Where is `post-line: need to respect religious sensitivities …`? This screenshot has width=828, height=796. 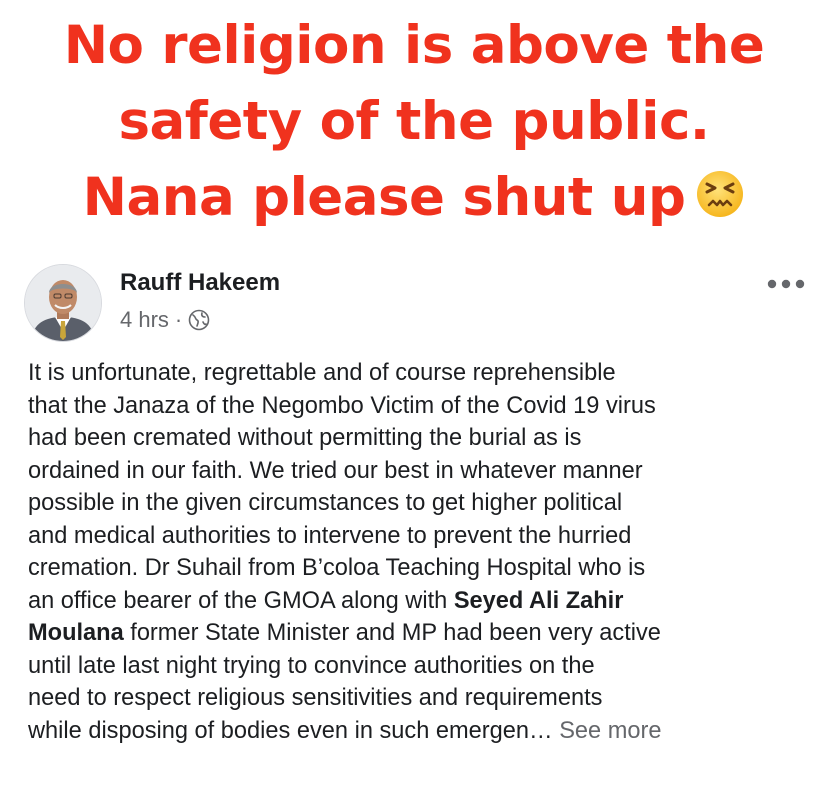 post-line: need to respect religious sensitivities … is located at coordinates (315, 698).